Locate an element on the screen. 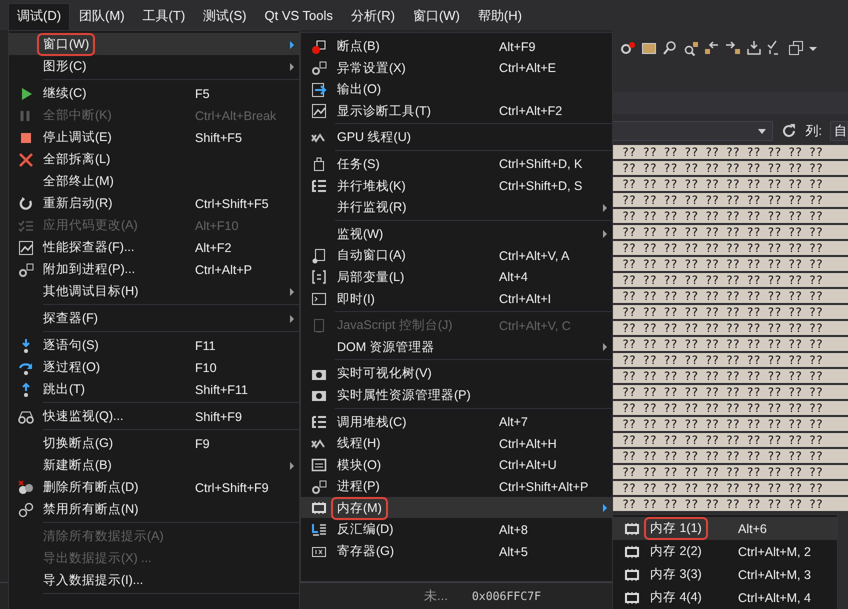 The image size is (848, 609). magnifier-icon is located at coordinates (670, 48).